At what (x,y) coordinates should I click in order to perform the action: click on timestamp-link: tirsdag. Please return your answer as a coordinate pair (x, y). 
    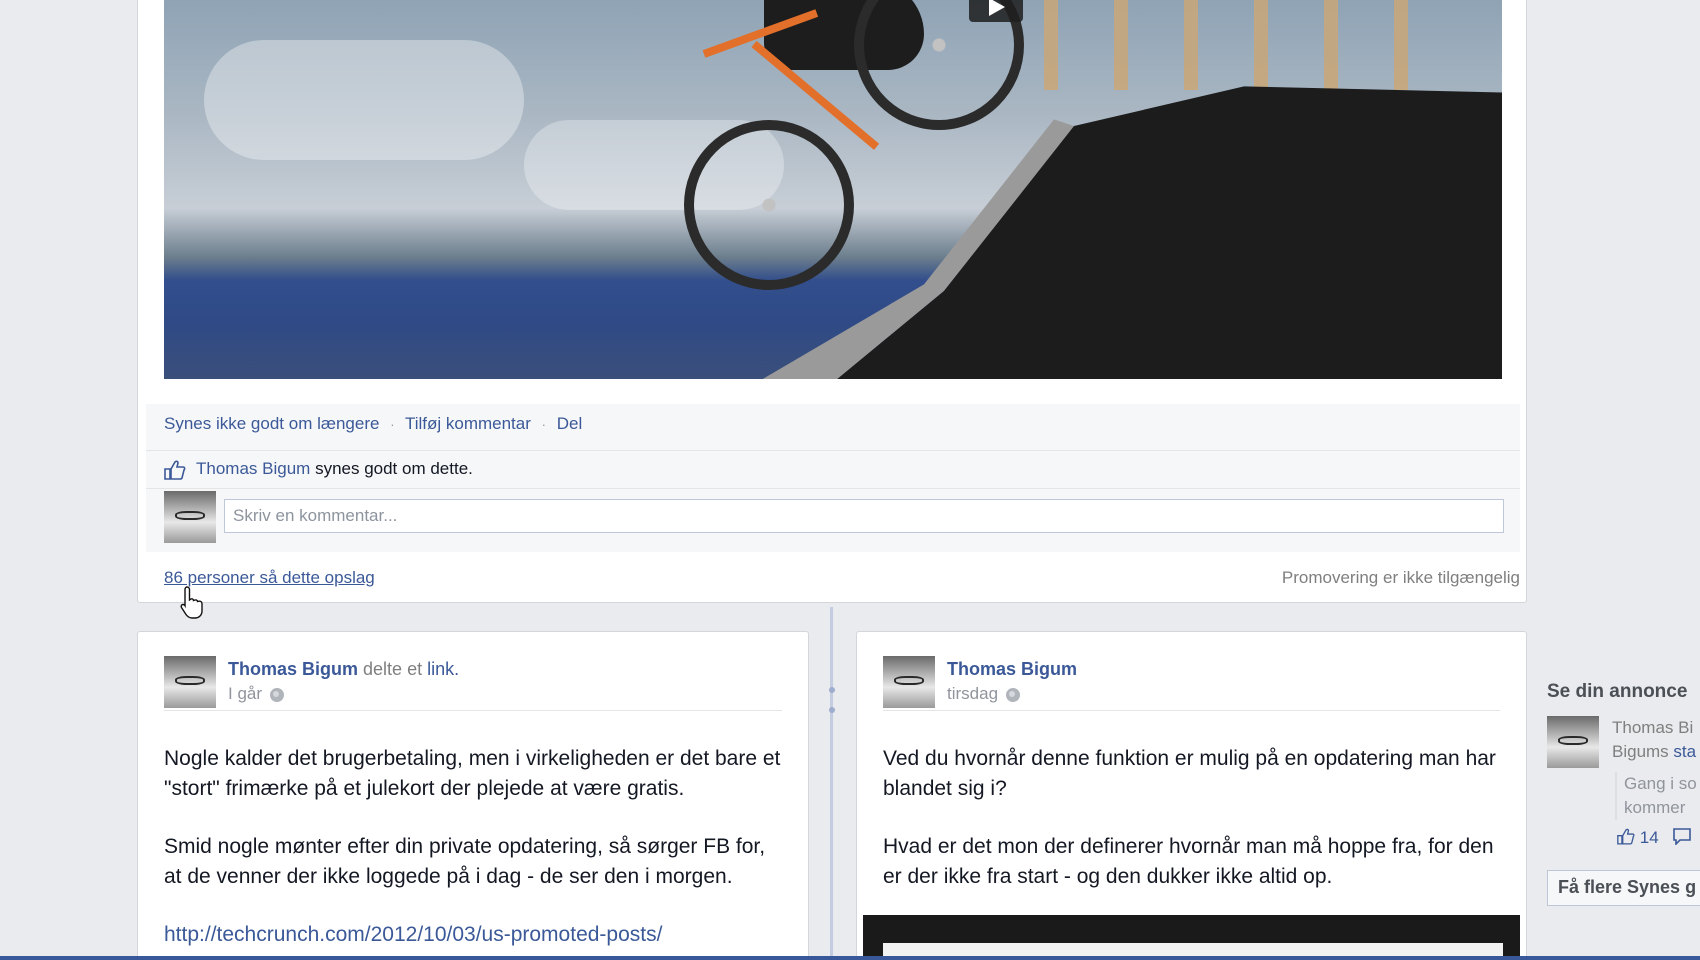
    Looking at the image, I should click on (972, 693).